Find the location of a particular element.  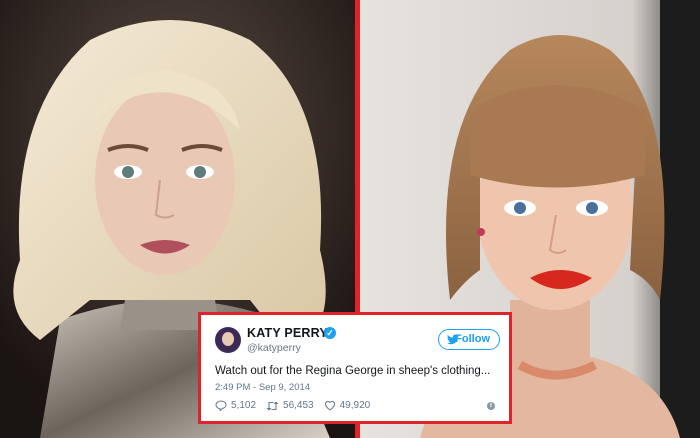

reply-stat: 5,102 is located at coordinates (235, 405).